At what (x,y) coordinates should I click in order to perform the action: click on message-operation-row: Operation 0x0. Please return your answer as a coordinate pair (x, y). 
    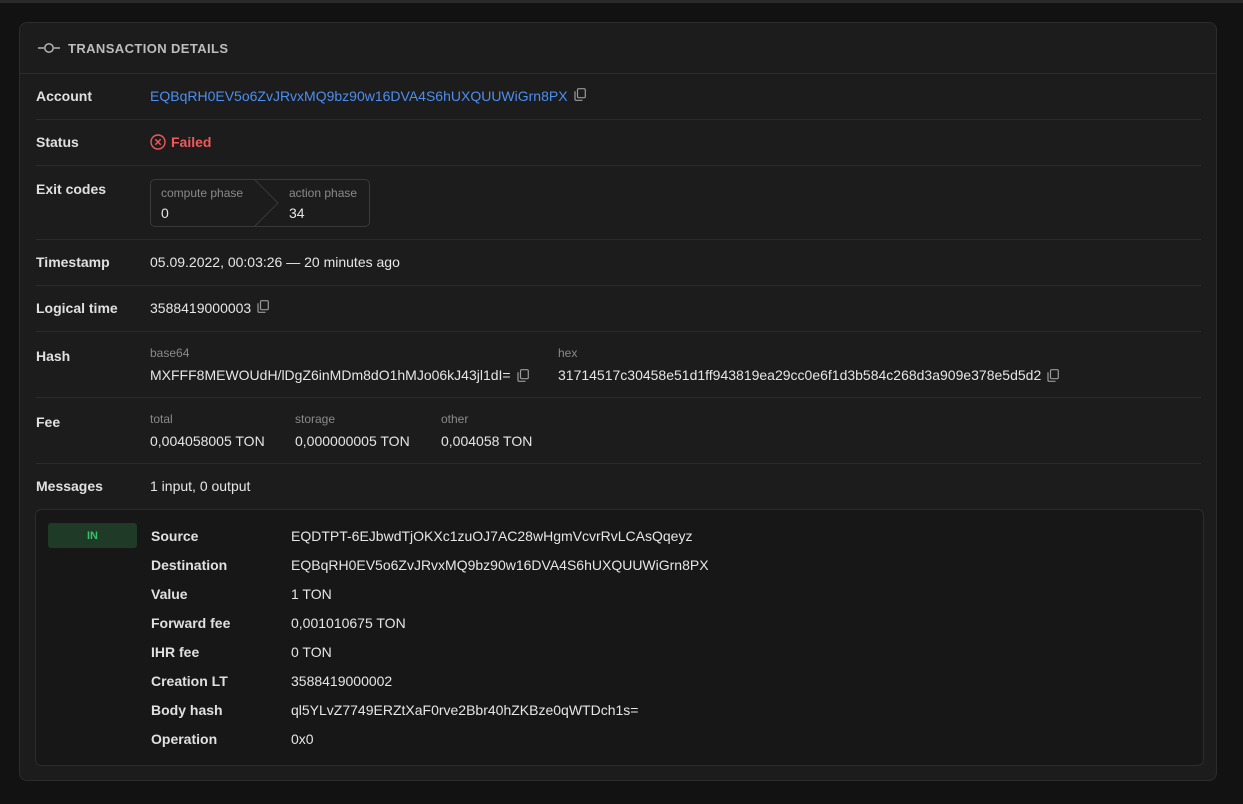
    Looking at the image, I should click on (232, 739).